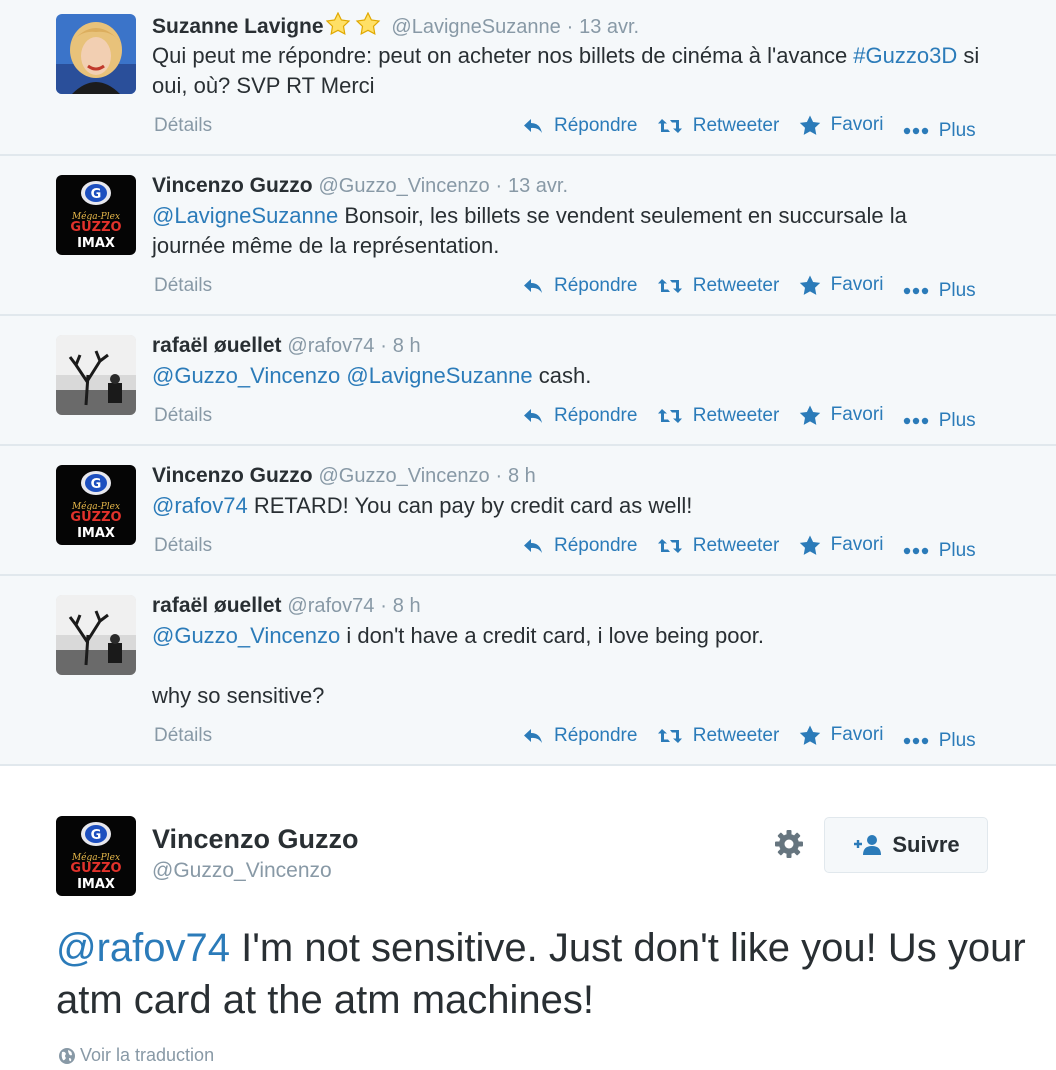 Image resolution: width=1056 pixels, height=1070 pixels. Describe the element at coordinates (96, 54) in the screenshot. I see `avatar-suzanne-lavigne` at that location.